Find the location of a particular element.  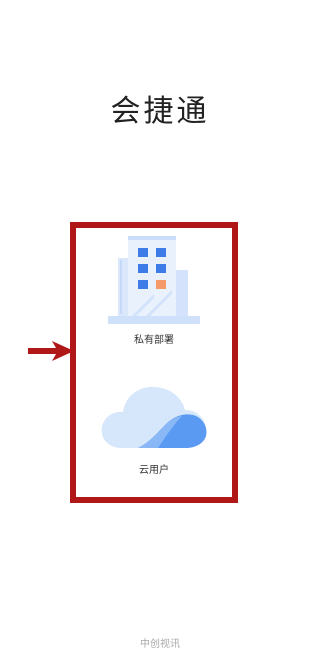

cloud-user-option: 云用户 is located at coordinates (154, 428).